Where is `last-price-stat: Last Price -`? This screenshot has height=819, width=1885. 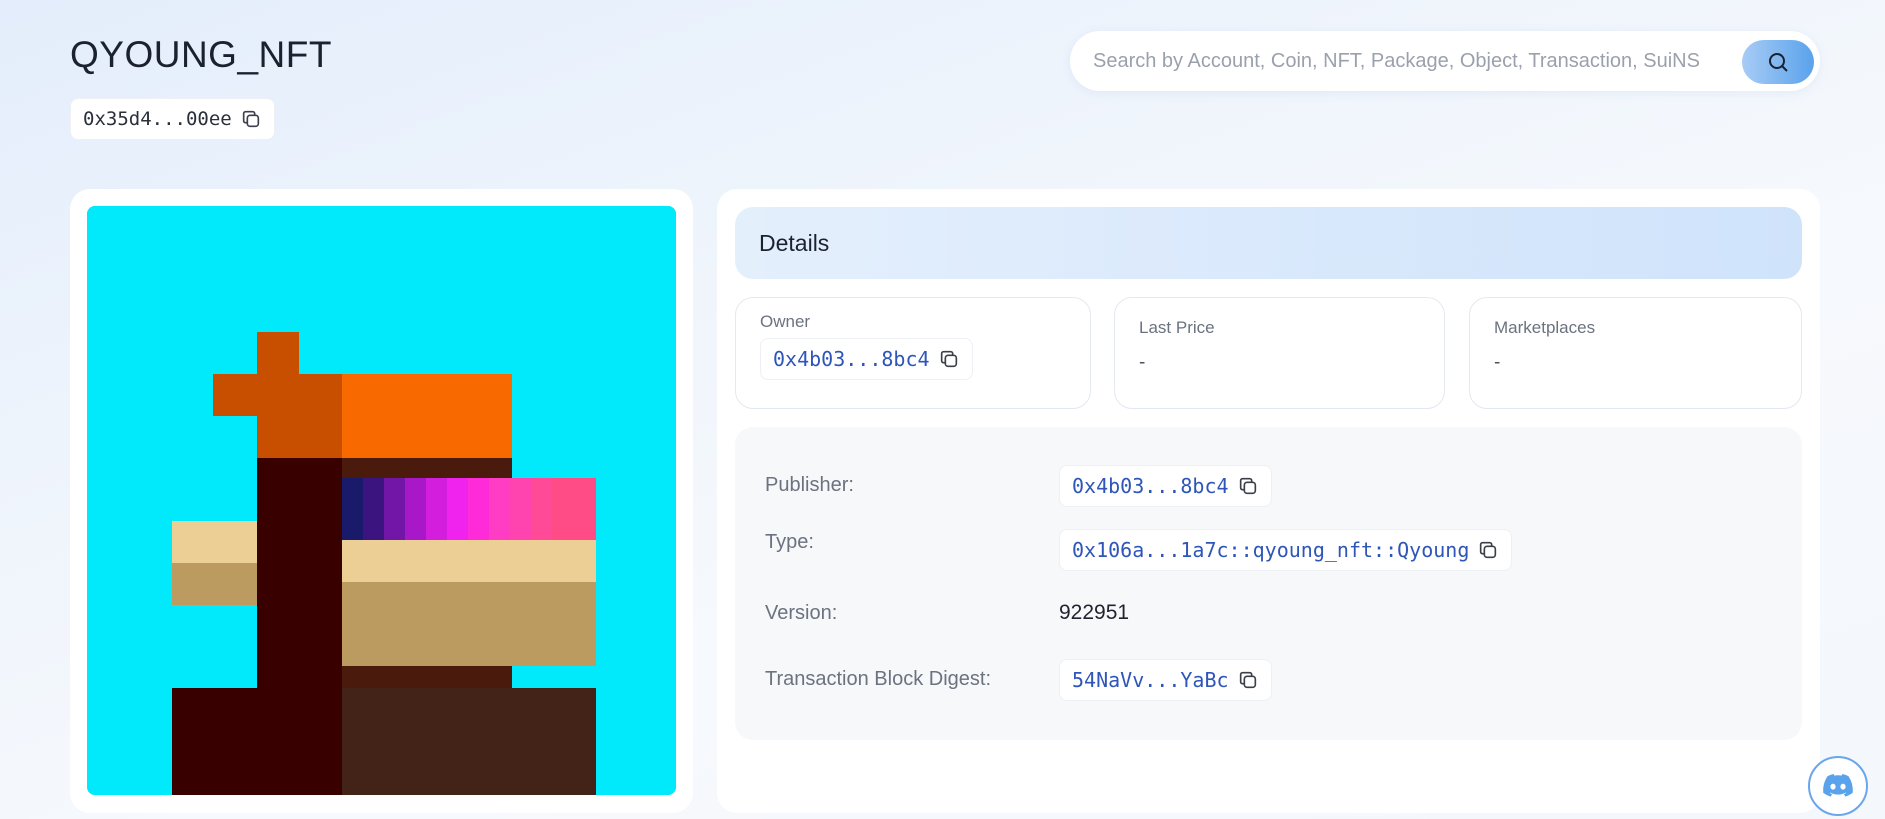 last-price-stat: Last Price - is located at coordinates (1279, 353).